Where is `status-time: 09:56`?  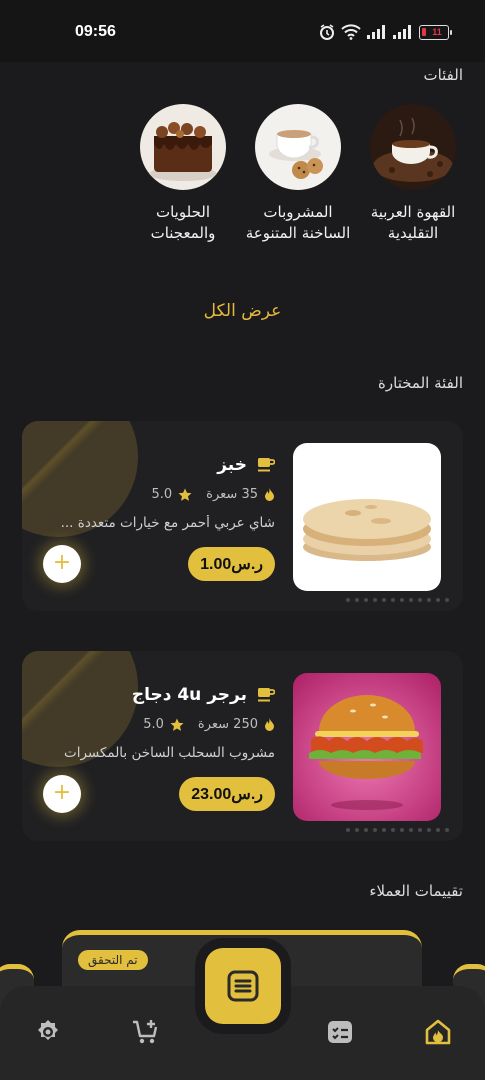 status-time: 09:56 is located at coordinates (95, 31).